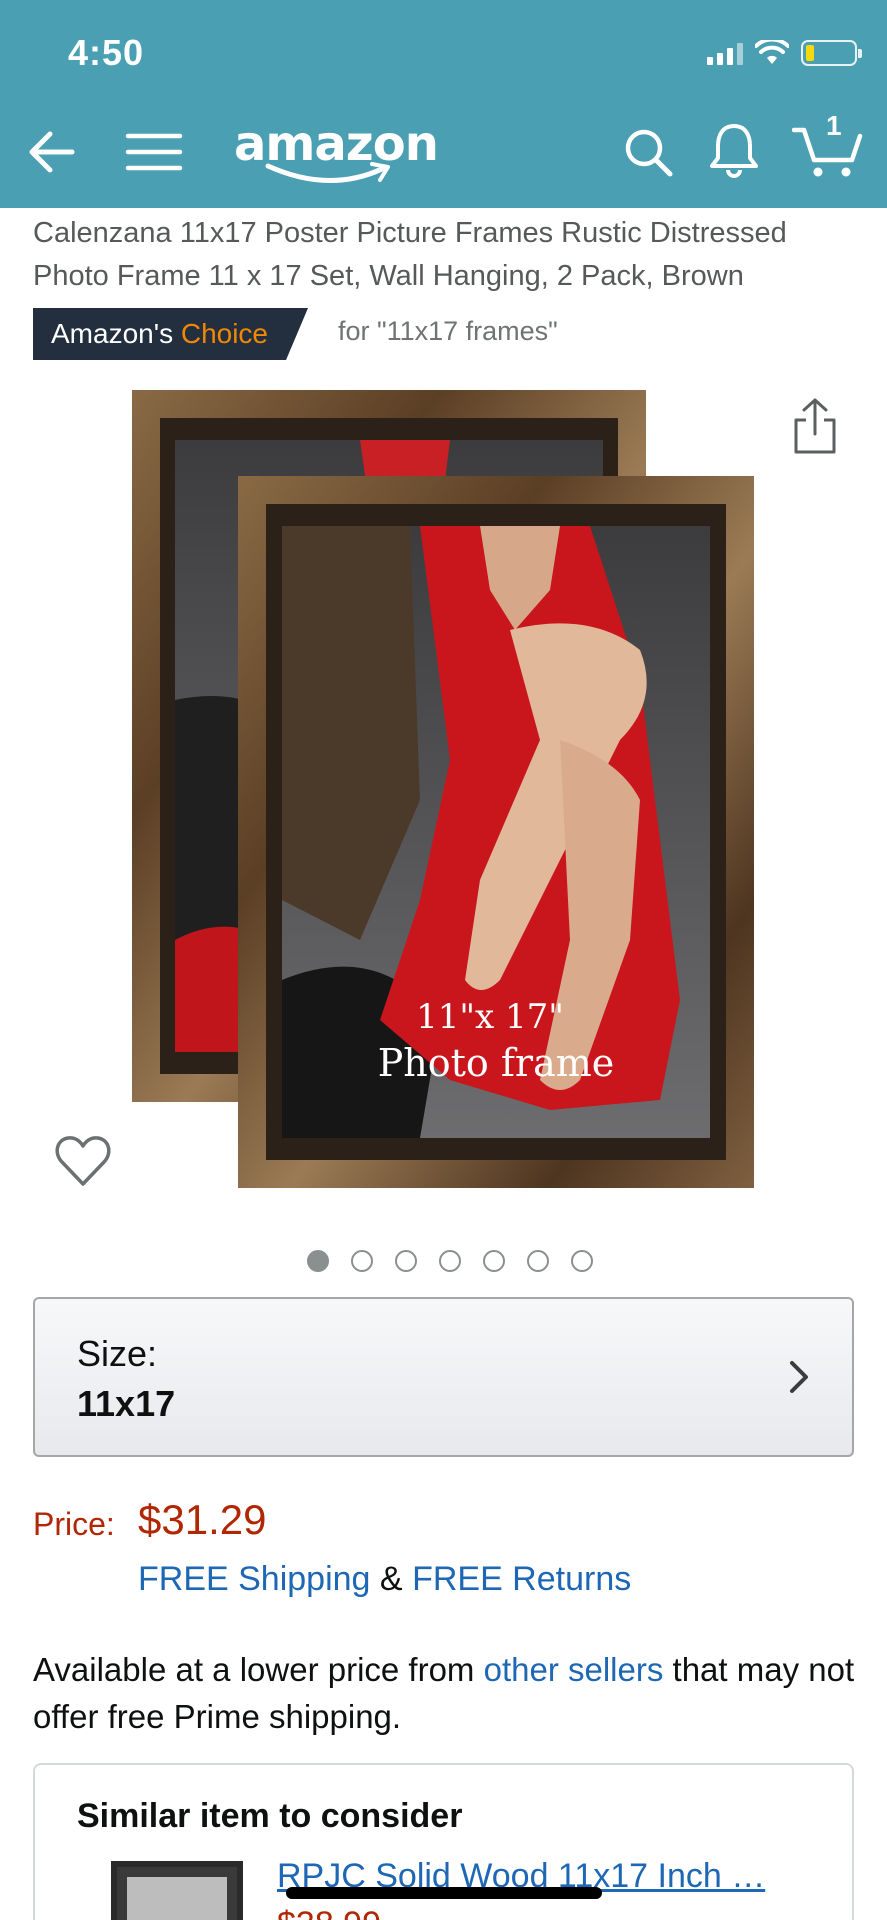 The height and width of the screenshot is (1920, 887). Describe the element at coordinates (827, 145) in the screenshot. I see `cart-button: 1` at that location.